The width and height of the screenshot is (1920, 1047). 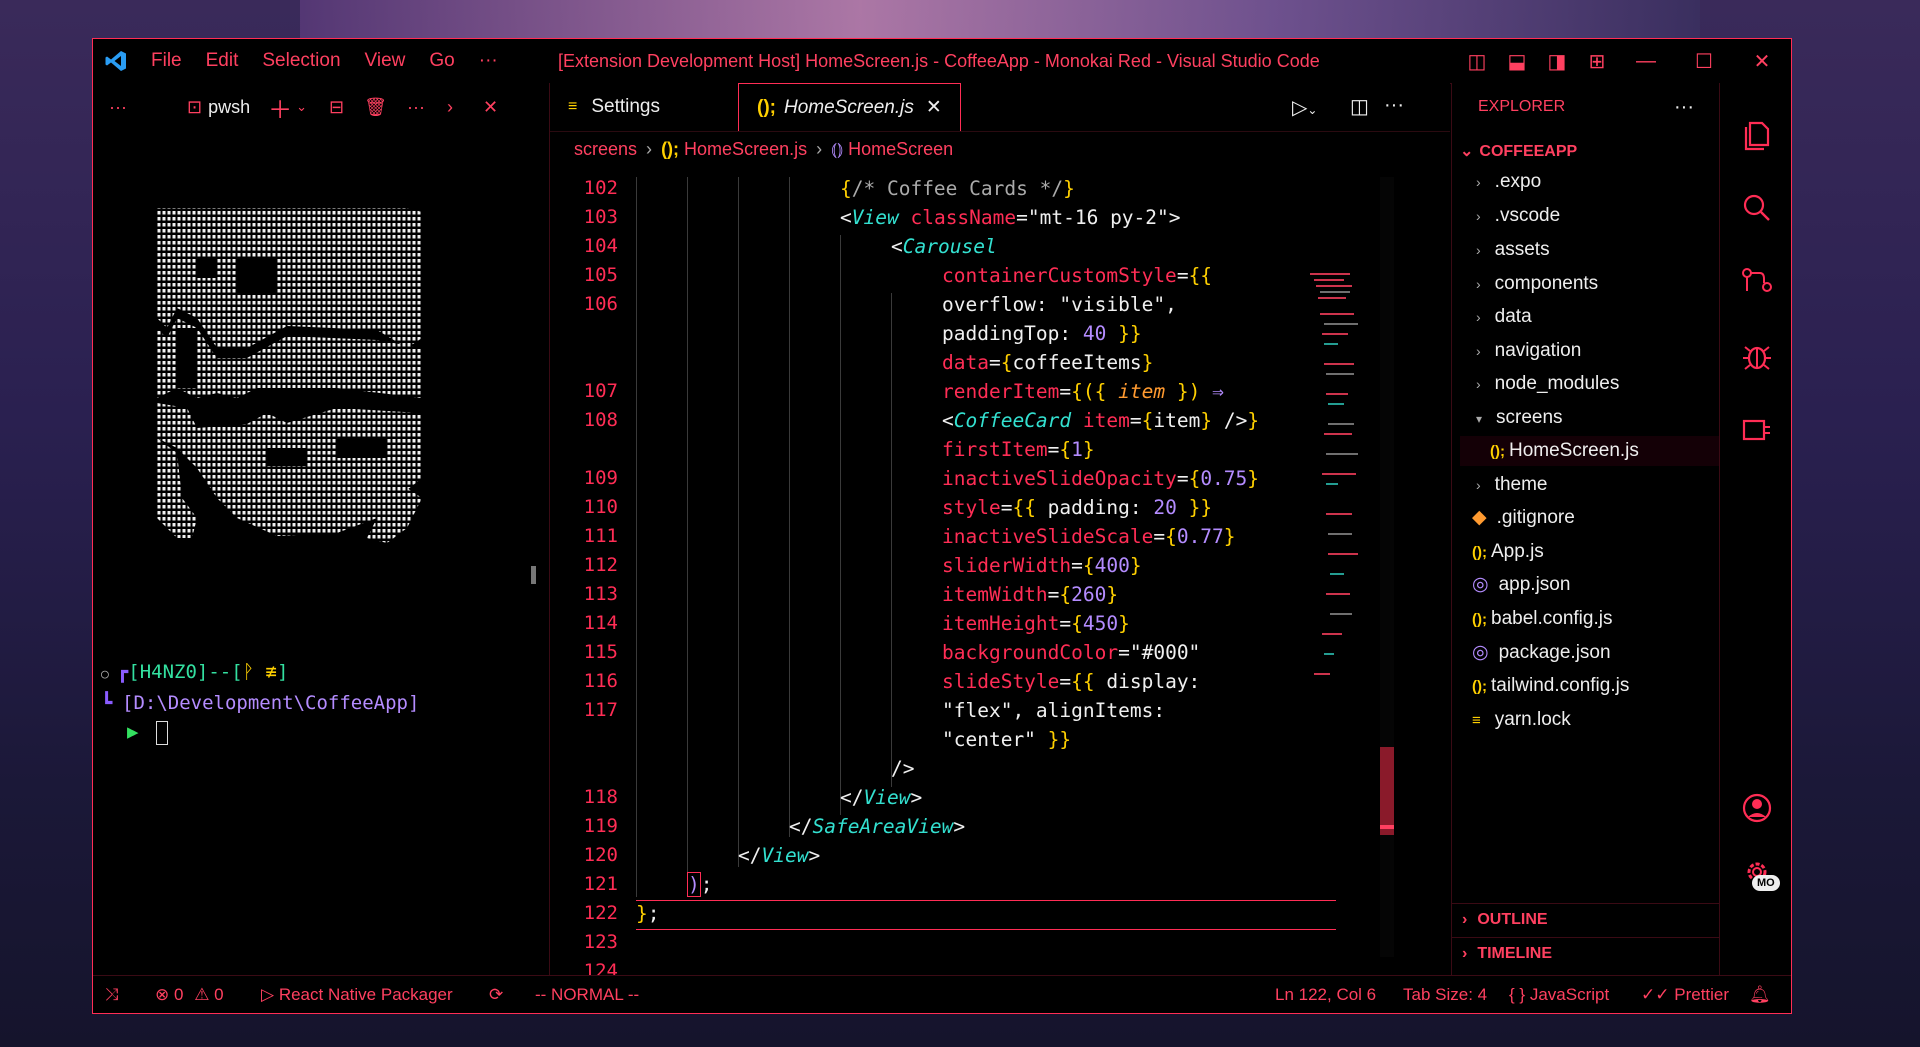 I want to click on toggle-sidebar-icon: ◫, so click(x=1477, y=61).